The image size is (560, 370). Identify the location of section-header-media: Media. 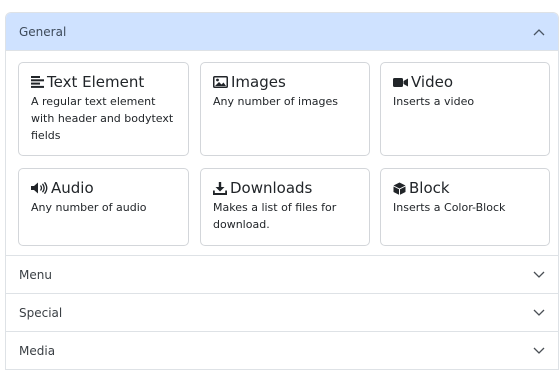
(282, 351).